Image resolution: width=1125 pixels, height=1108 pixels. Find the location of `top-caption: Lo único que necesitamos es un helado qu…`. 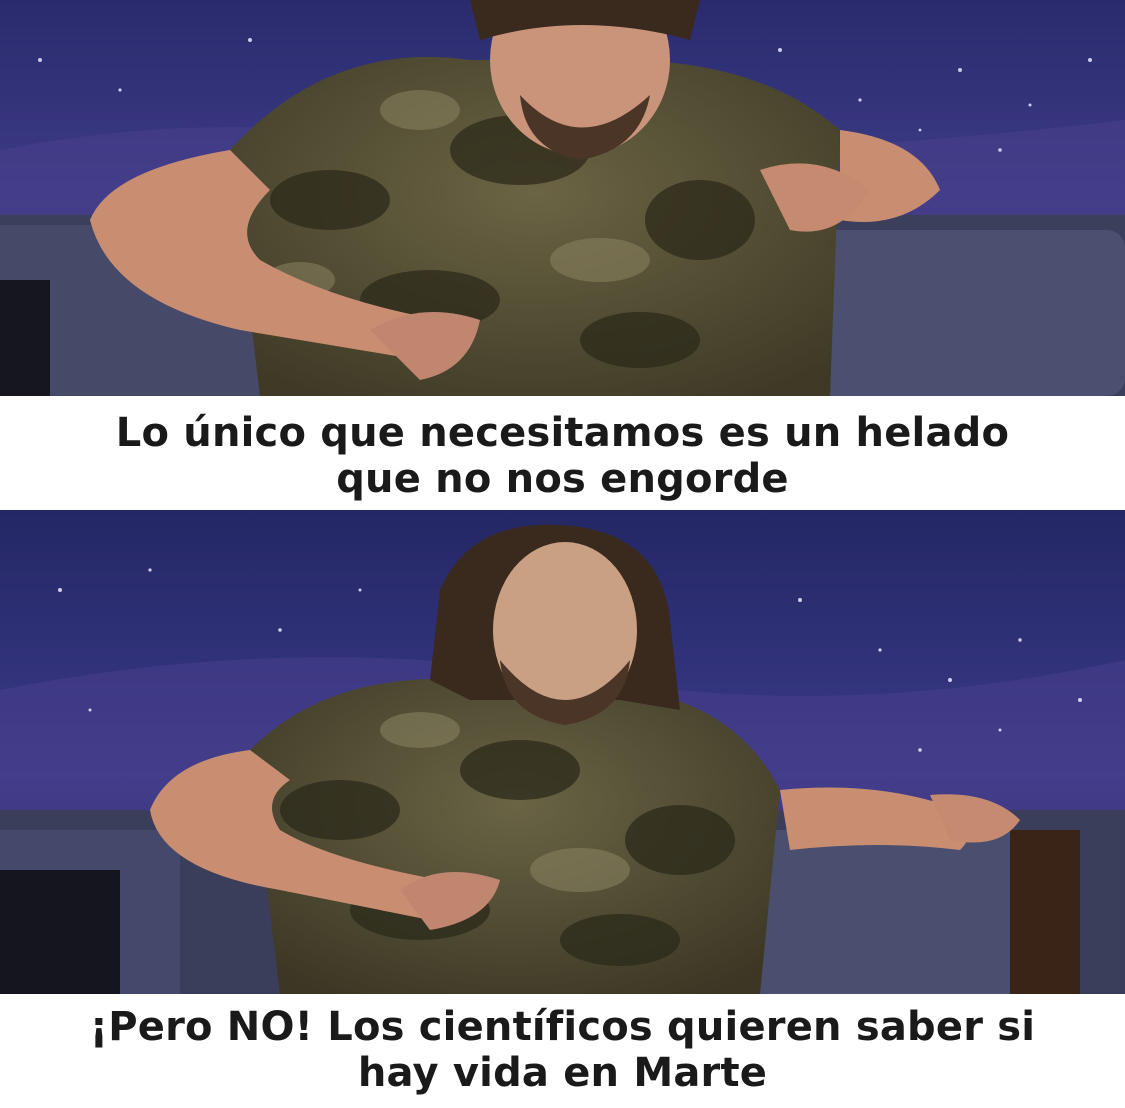

top-caption: Lo único que necesitamos es un helado qu… is located at coordinates (562, 453).